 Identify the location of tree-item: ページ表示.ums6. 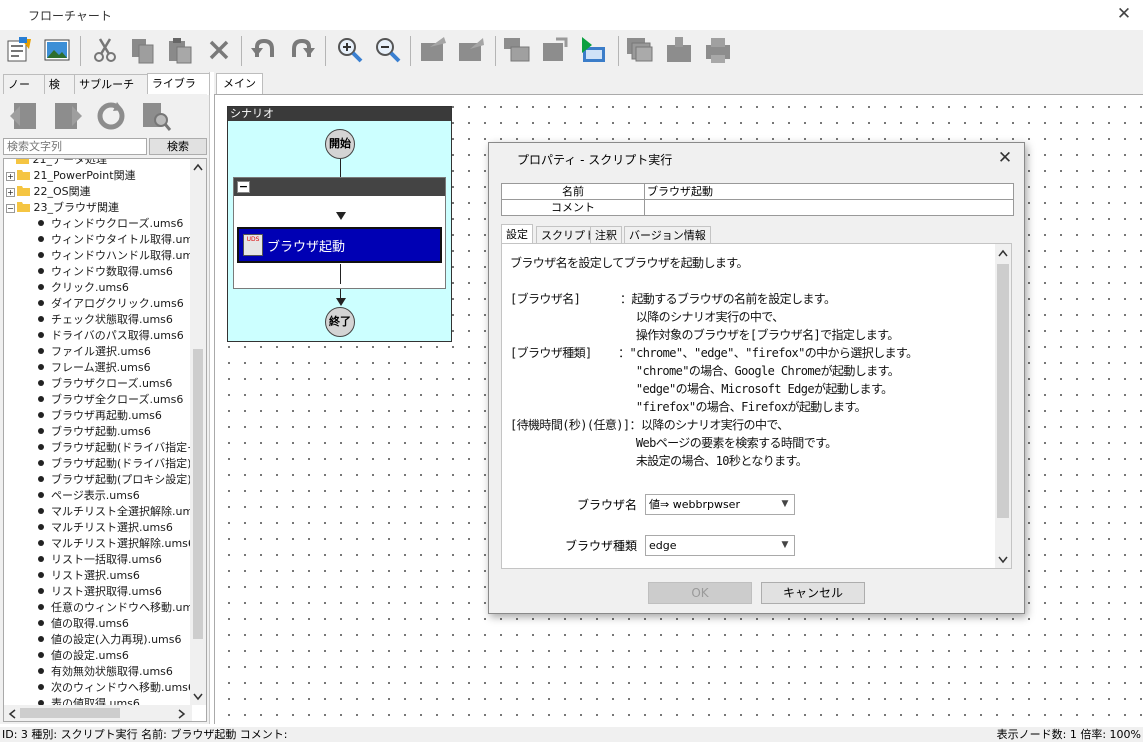
(72, 496).